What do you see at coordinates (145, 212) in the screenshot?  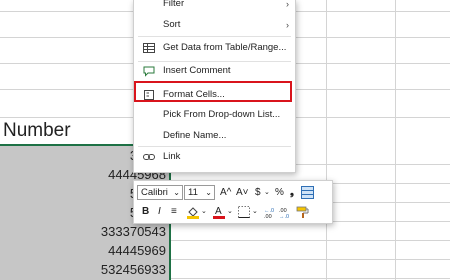 I see `bold-button: B` at bounding box center [145, 212].